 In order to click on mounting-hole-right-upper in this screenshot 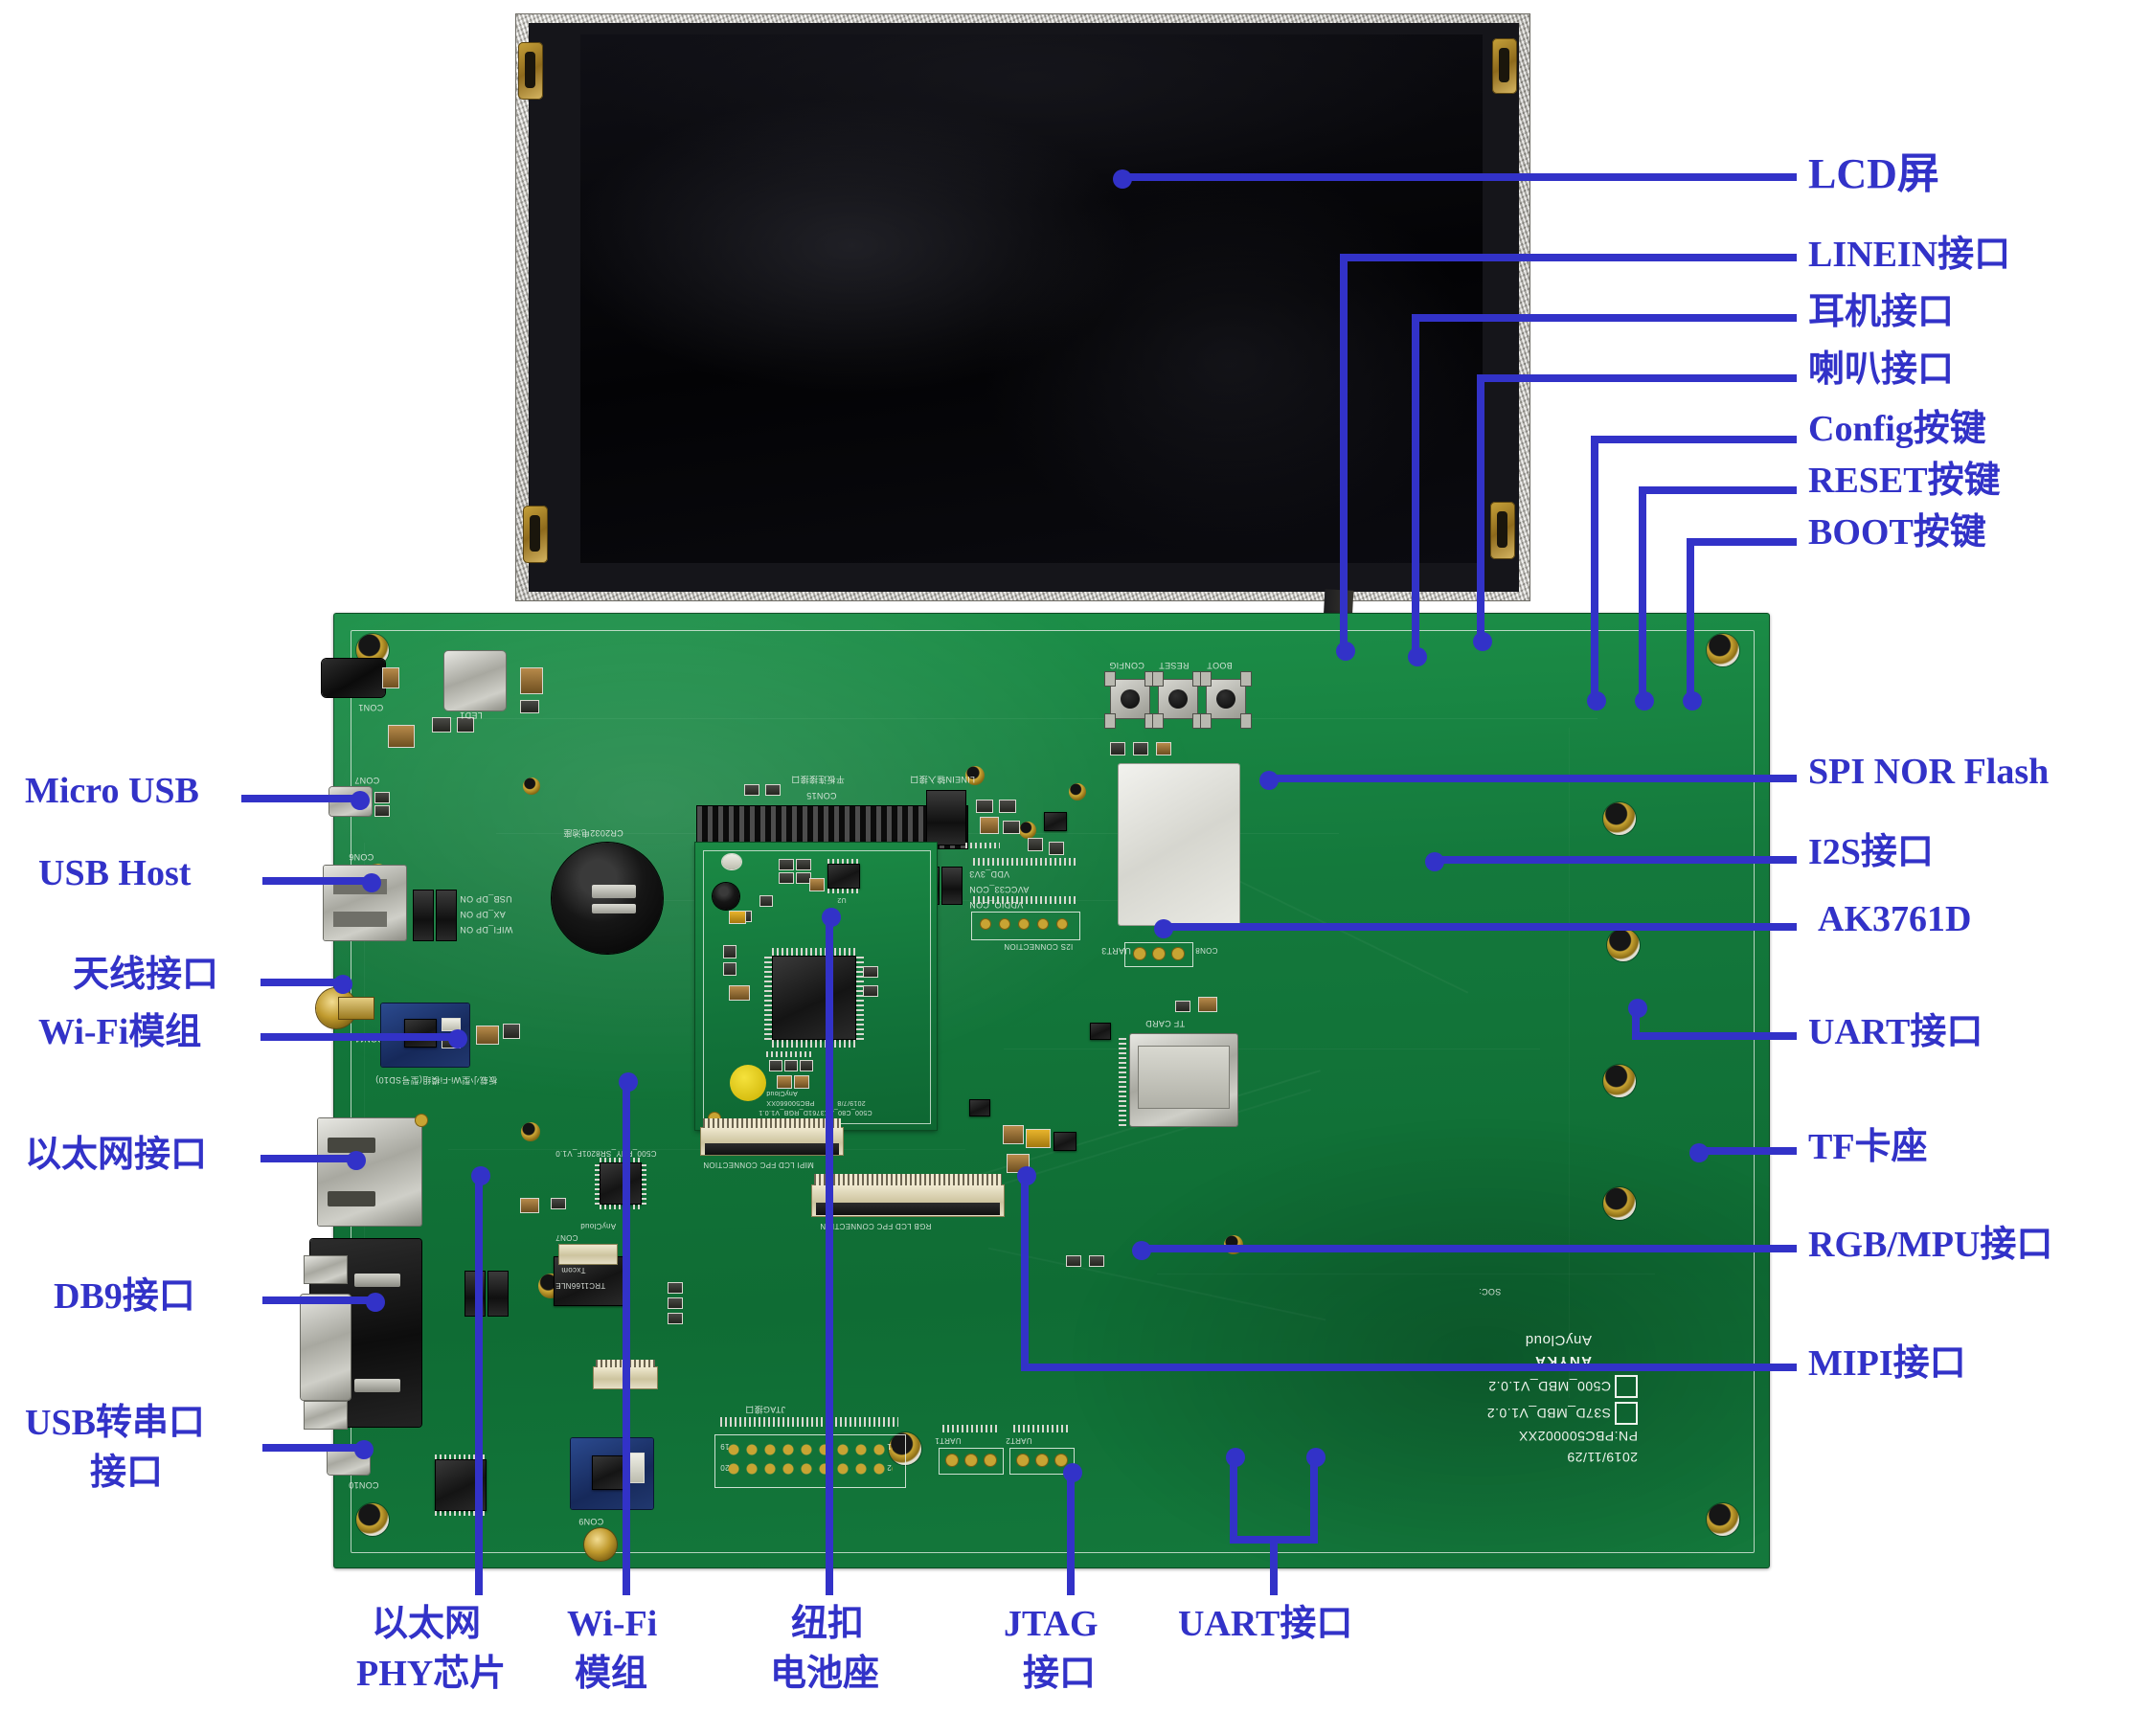, I will do `click(1619, 818)`.